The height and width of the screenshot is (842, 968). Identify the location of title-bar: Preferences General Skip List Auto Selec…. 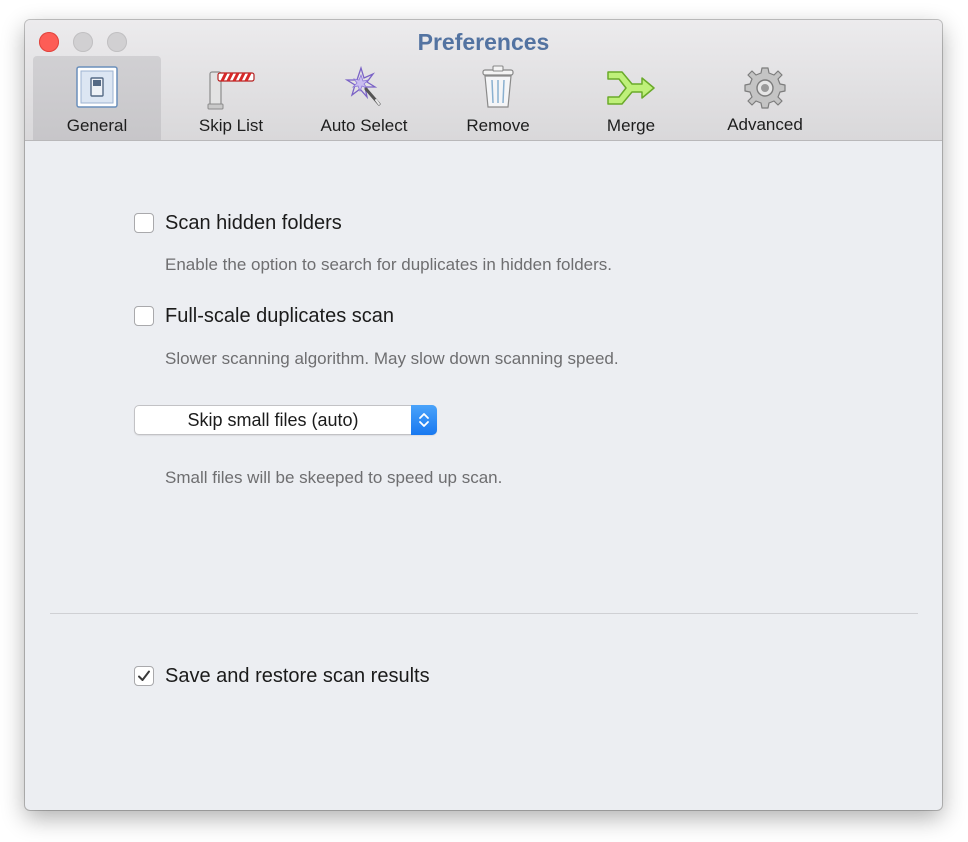
(483, 80).